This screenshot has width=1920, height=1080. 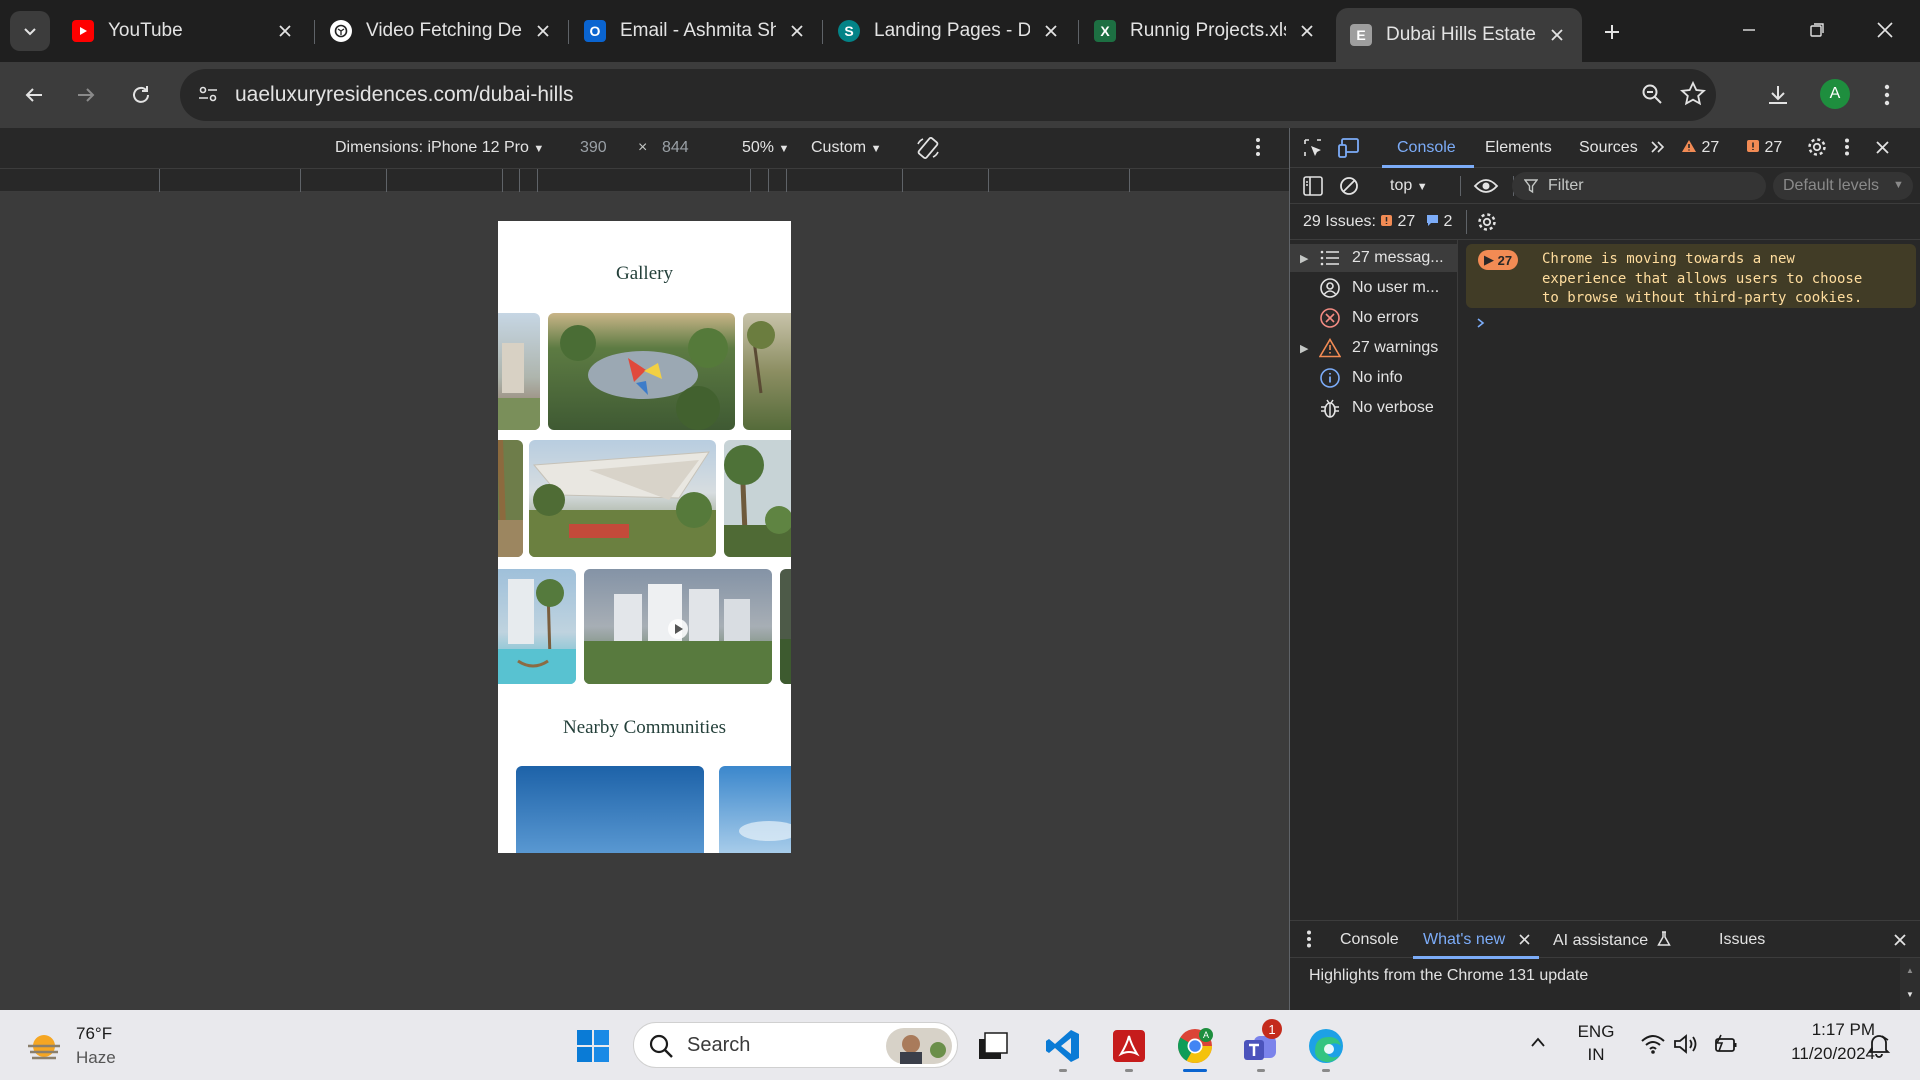 What do you see at coordinates (1206, 31) in the screenshot?
I see `tab-running-projects: X Runnig Projects.xls` at bounding box center [1206, 31].